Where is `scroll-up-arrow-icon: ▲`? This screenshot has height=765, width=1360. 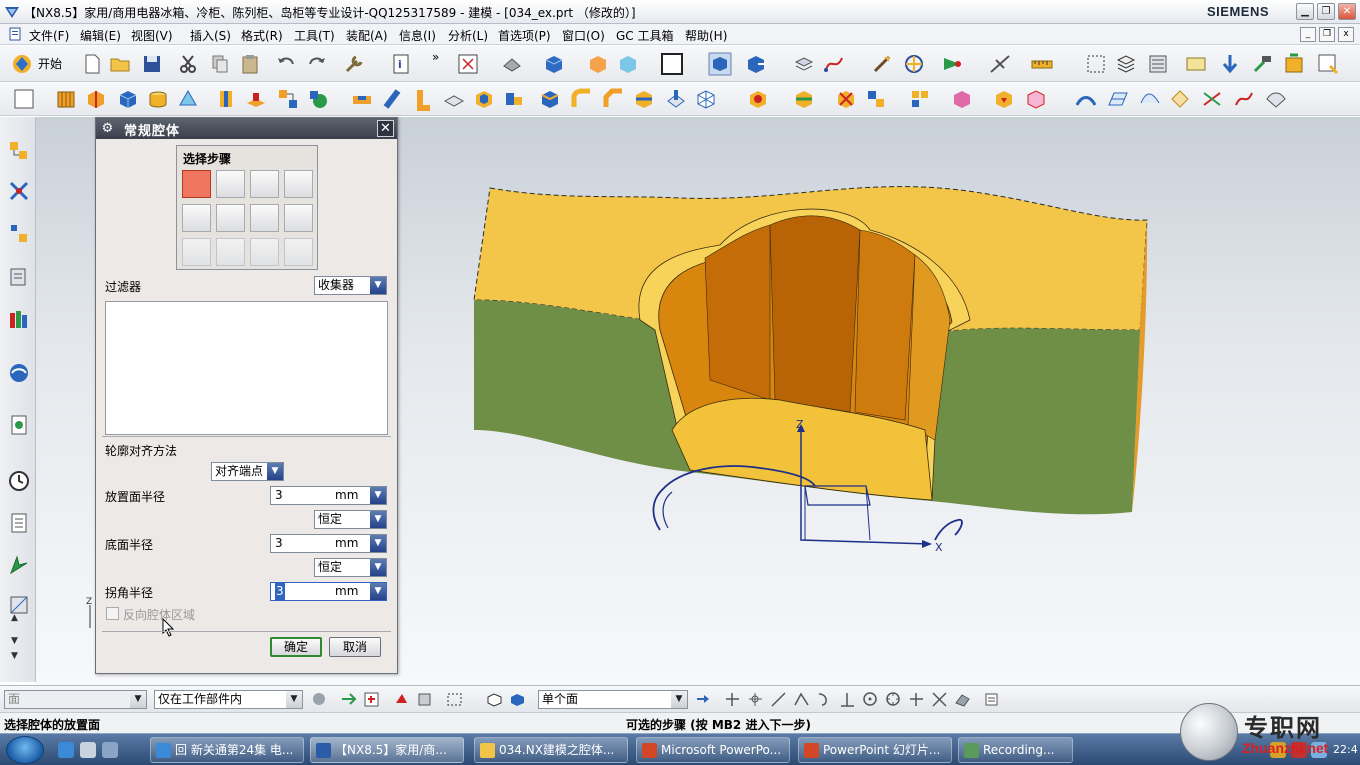
scroll-up-arrow-icon: ▲ is located at coordinates (14, 618).